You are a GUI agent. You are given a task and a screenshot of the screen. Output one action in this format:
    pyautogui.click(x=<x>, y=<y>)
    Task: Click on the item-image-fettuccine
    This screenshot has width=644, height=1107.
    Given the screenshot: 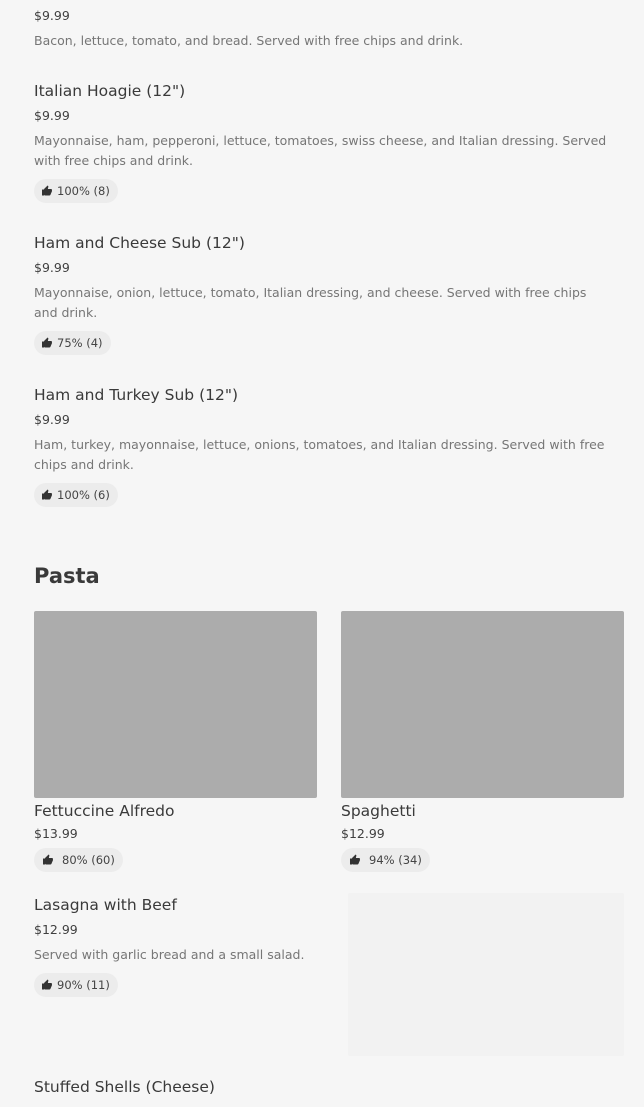 What is the action you would take?
    pyautogui.click(x=175, y=704)
    